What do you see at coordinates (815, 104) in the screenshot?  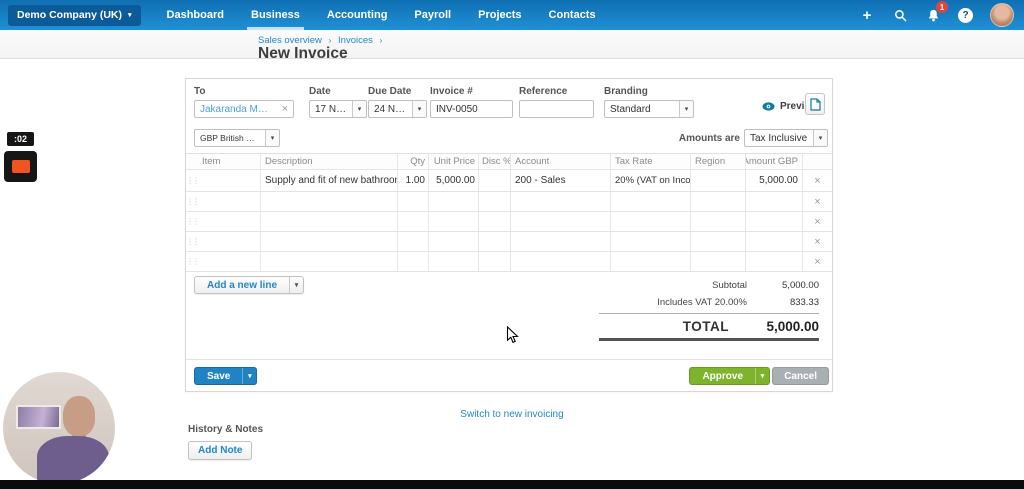 I see `copy-invoice-button` at bounding box center [815, 104].